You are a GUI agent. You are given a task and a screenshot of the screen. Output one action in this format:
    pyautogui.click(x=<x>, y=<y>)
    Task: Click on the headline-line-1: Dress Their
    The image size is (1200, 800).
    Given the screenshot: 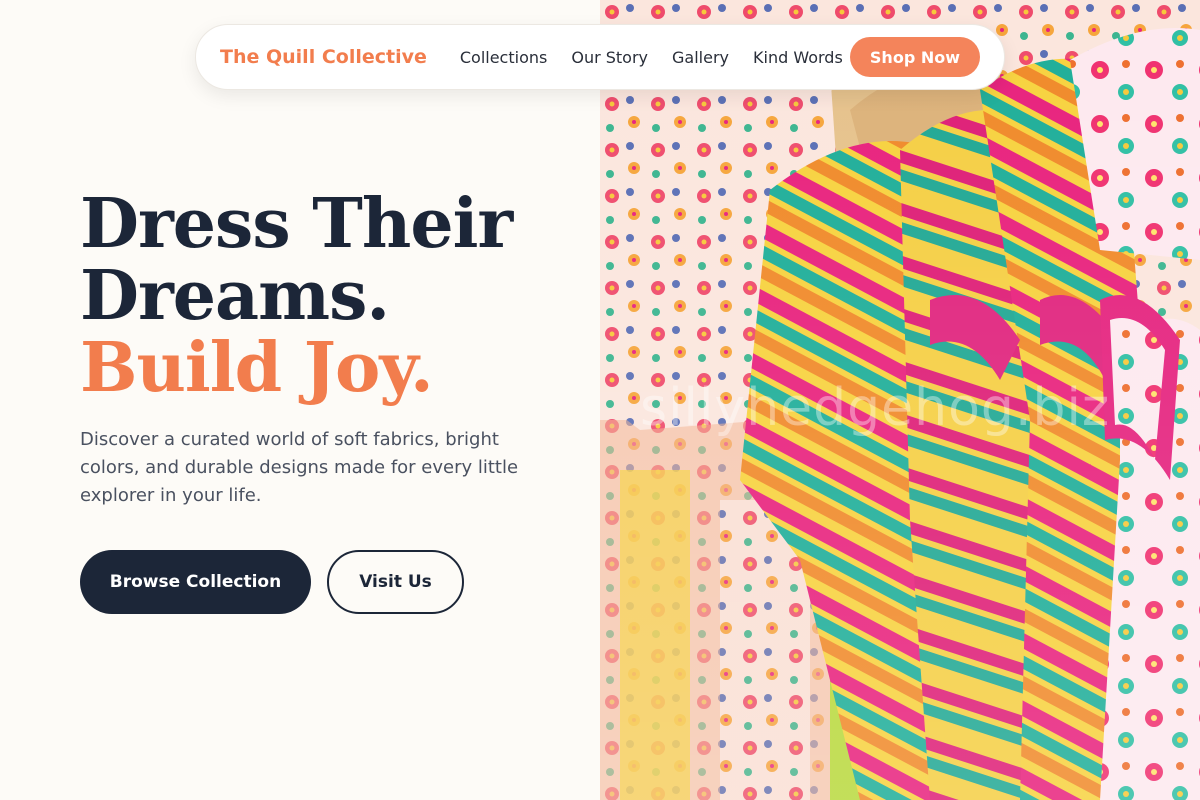 What is the action you would take?
    pyautogui.click(x=296, y=224)
    